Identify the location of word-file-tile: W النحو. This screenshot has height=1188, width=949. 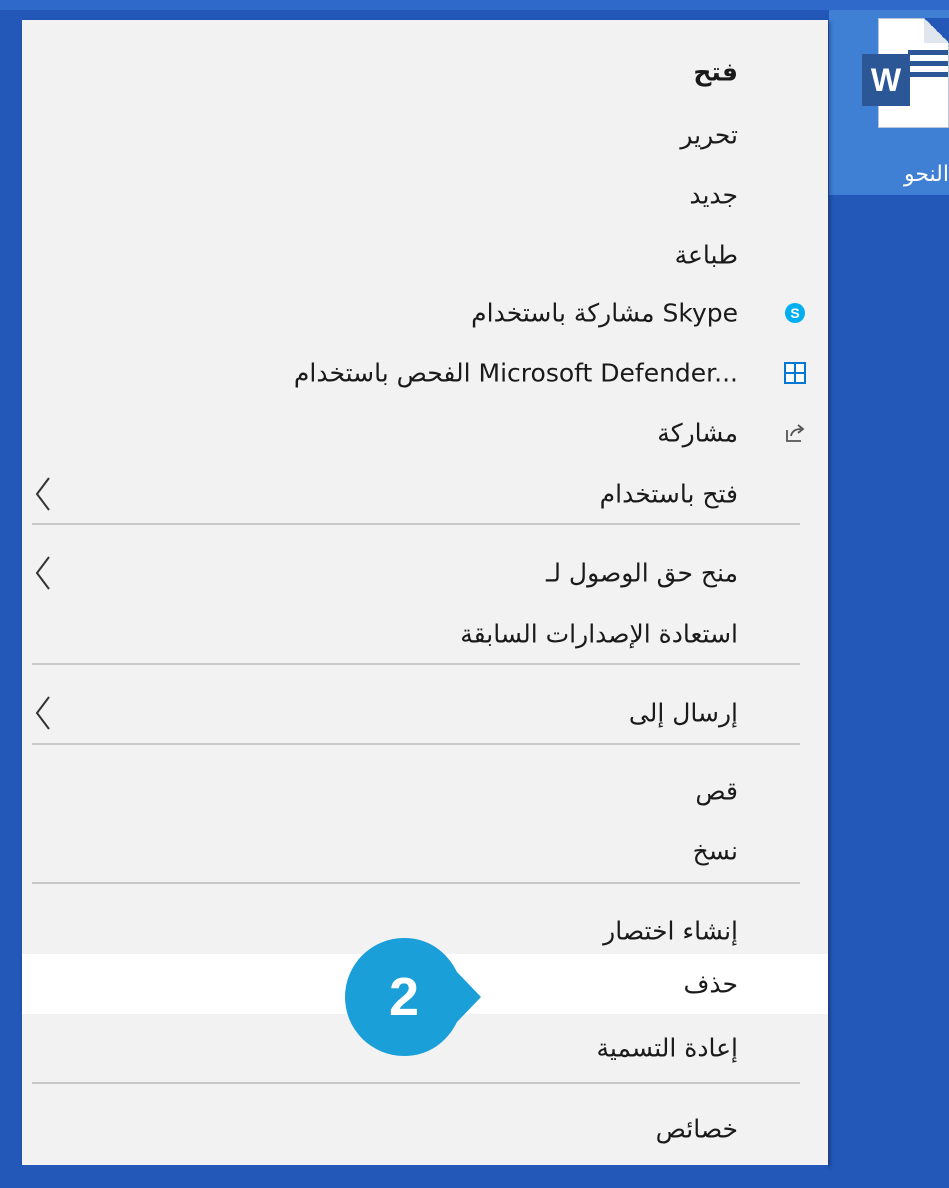
(889, 102).